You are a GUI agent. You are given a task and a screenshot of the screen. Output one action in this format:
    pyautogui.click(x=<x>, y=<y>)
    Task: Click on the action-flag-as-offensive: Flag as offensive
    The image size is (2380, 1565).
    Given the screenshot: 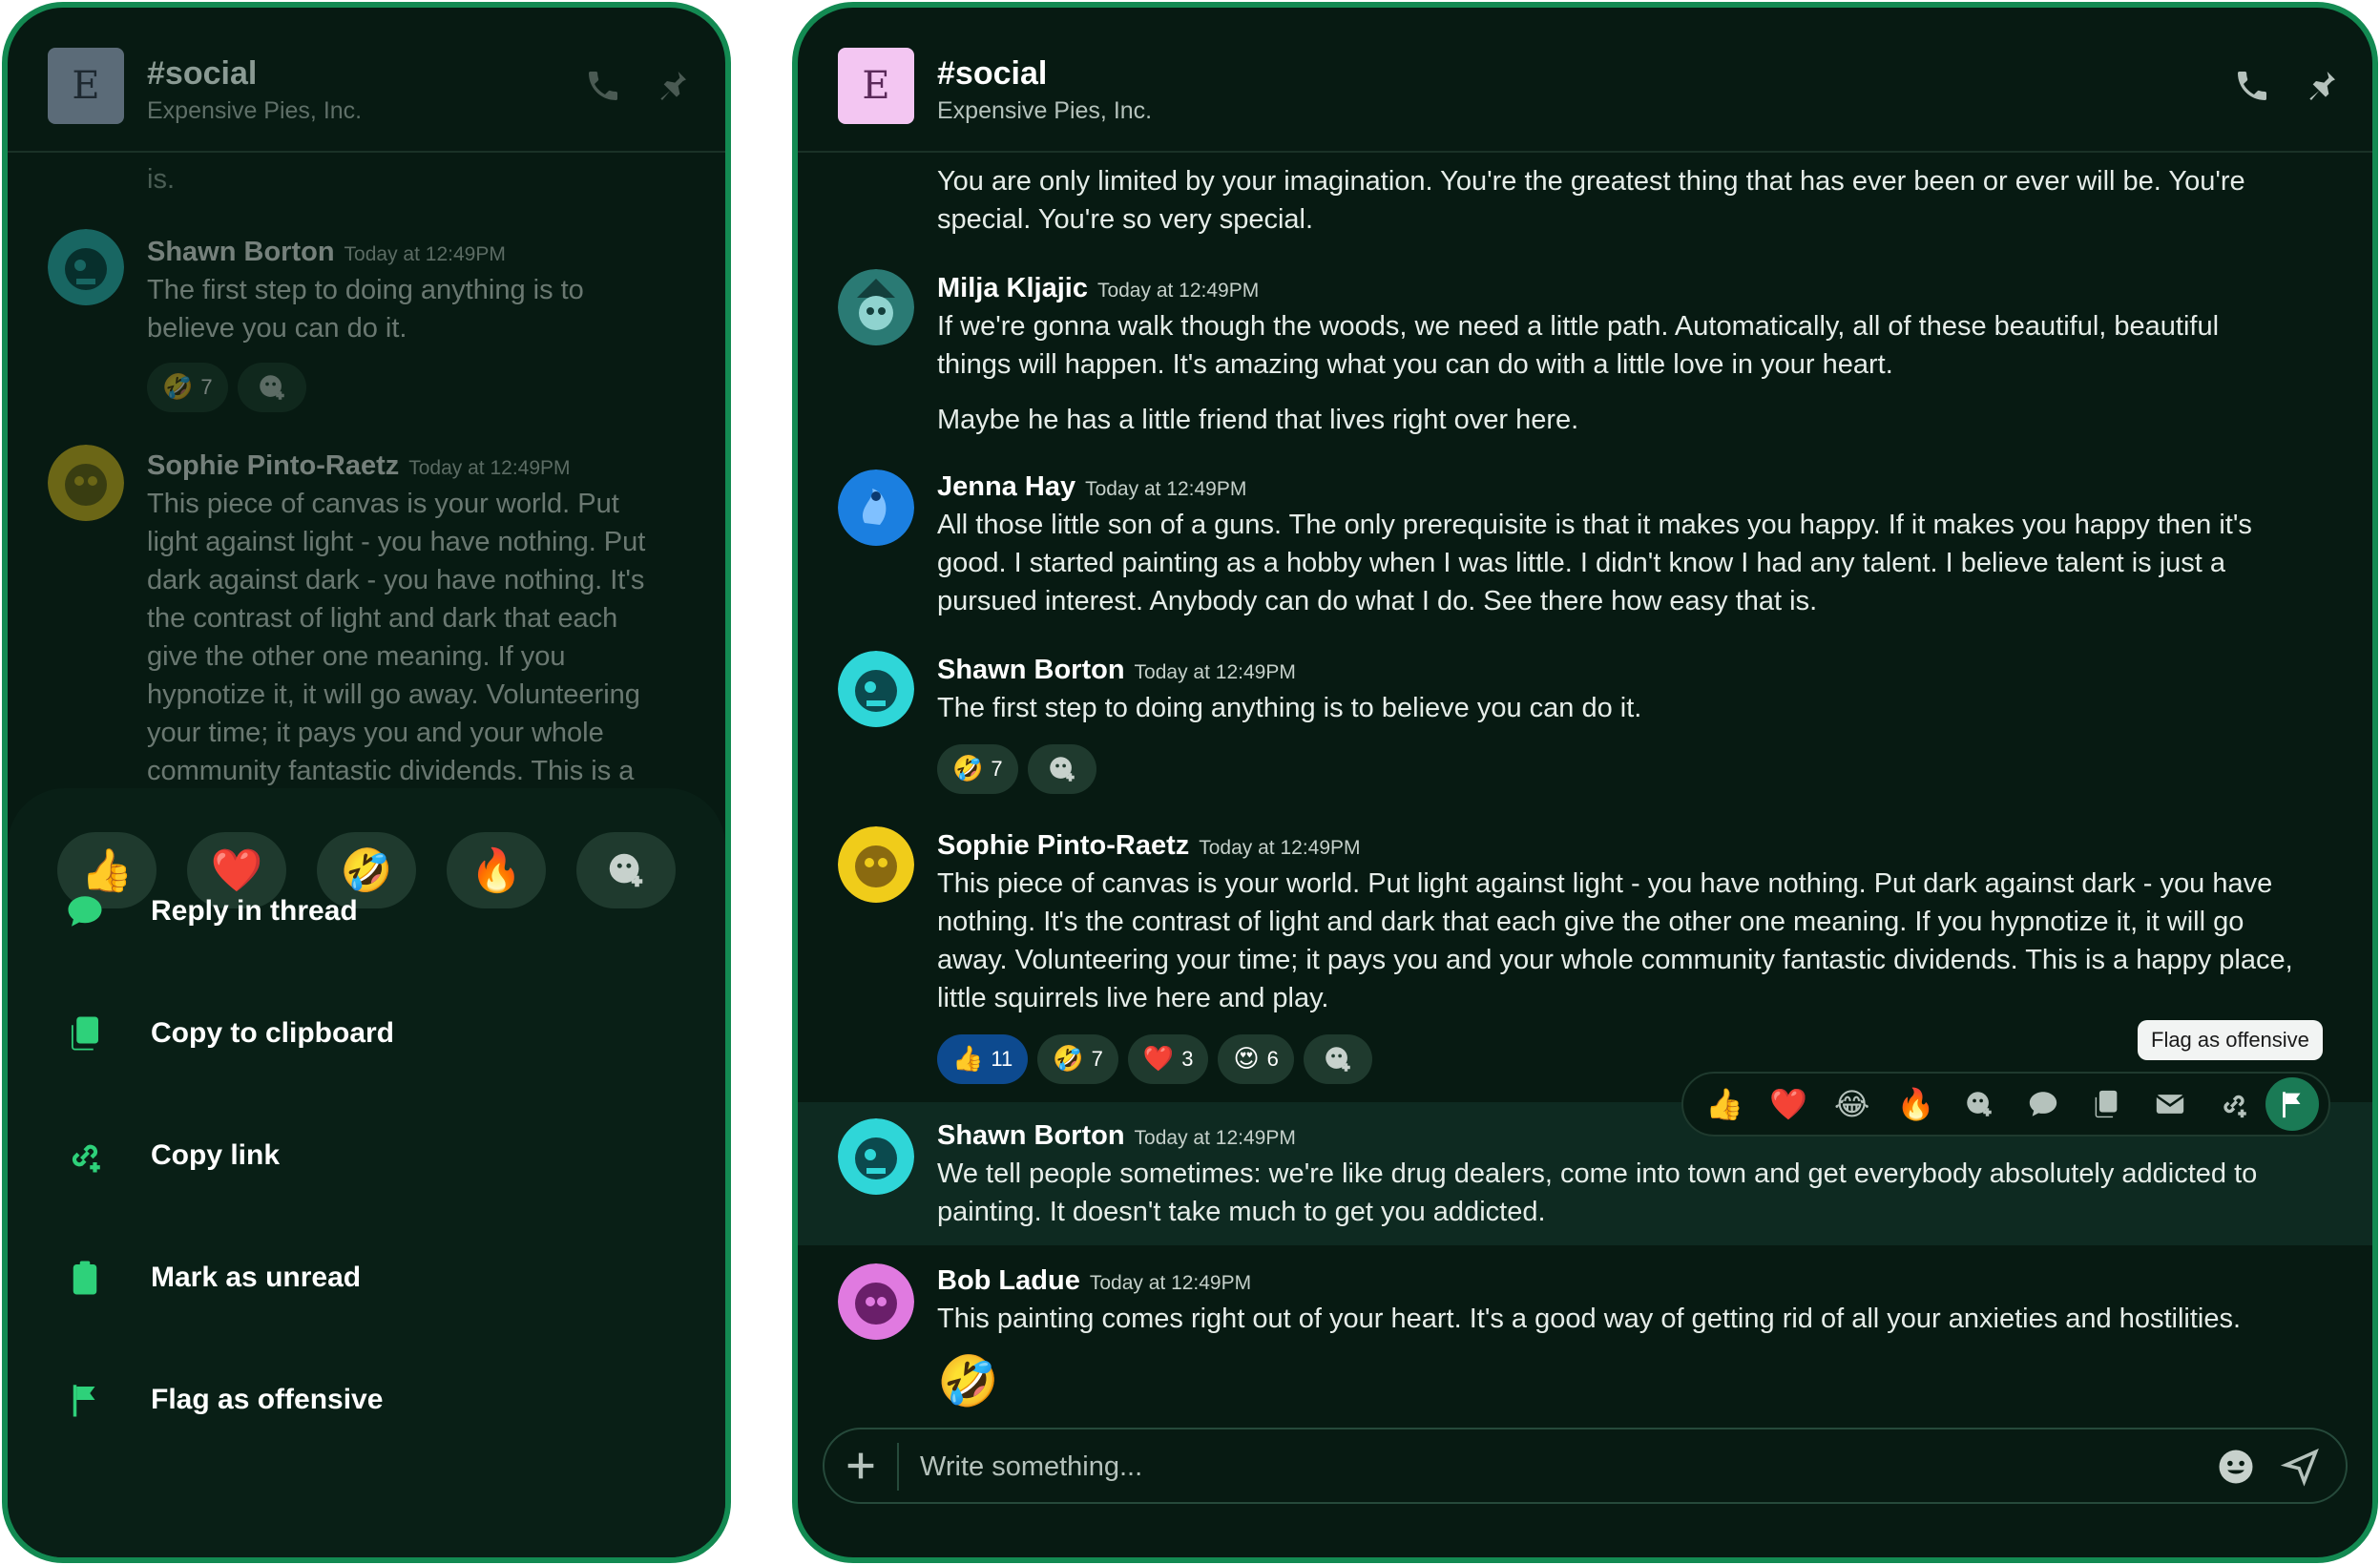 What is the action you would take?
    pyautogui.click(x=224, y=1400)
    